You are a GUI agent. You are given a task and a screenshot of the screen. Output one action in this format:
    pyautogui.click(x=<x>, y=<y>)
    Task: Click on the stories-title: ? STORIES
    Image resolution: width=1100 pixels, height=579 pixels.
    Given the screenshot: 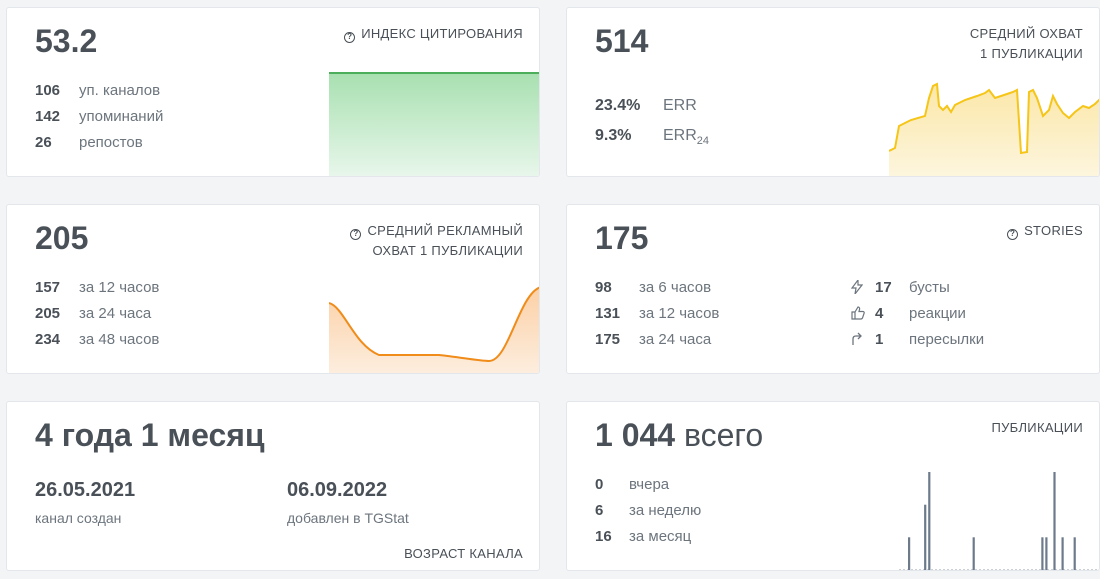 What is the action you would take?
    pyautogui.click(x=1045, y=231)
    